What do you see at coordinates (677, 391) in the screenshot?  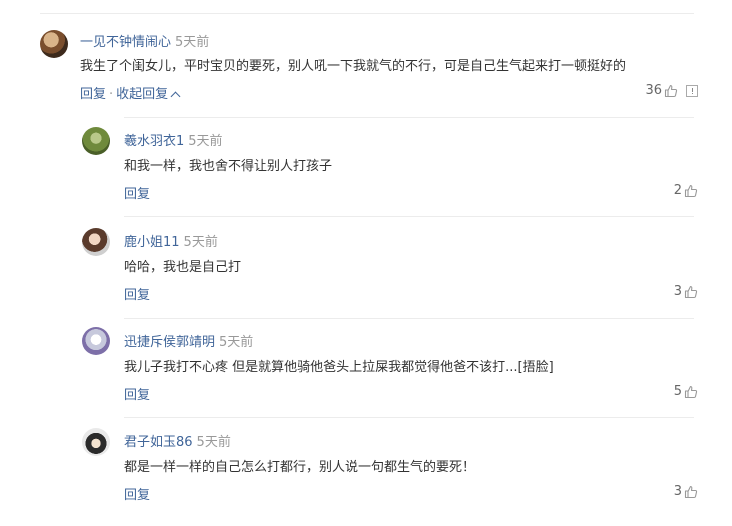 I see `like-count: 5` at bounding box center [677, 391].